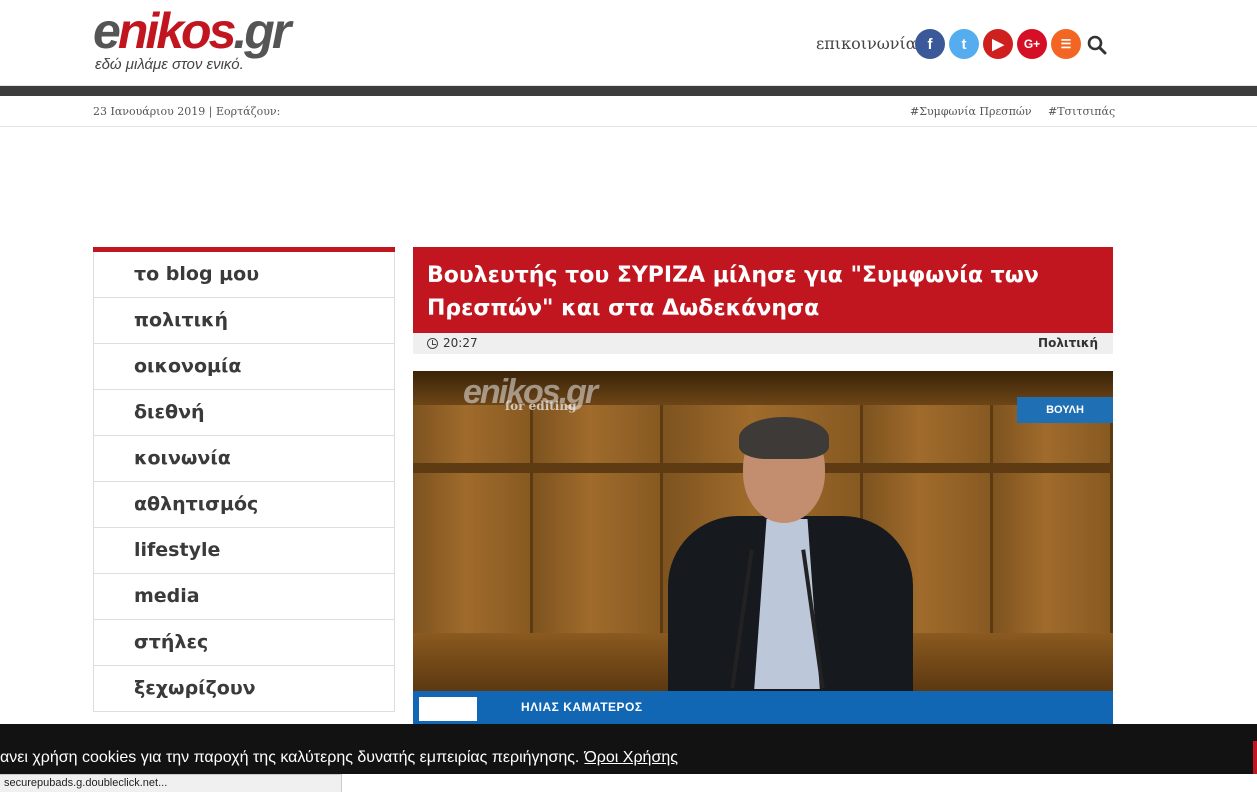 This screenshot has height=792, width=1257. I want to click on article-meta-row: 20:27 Πολιτική, so click(763, 343).